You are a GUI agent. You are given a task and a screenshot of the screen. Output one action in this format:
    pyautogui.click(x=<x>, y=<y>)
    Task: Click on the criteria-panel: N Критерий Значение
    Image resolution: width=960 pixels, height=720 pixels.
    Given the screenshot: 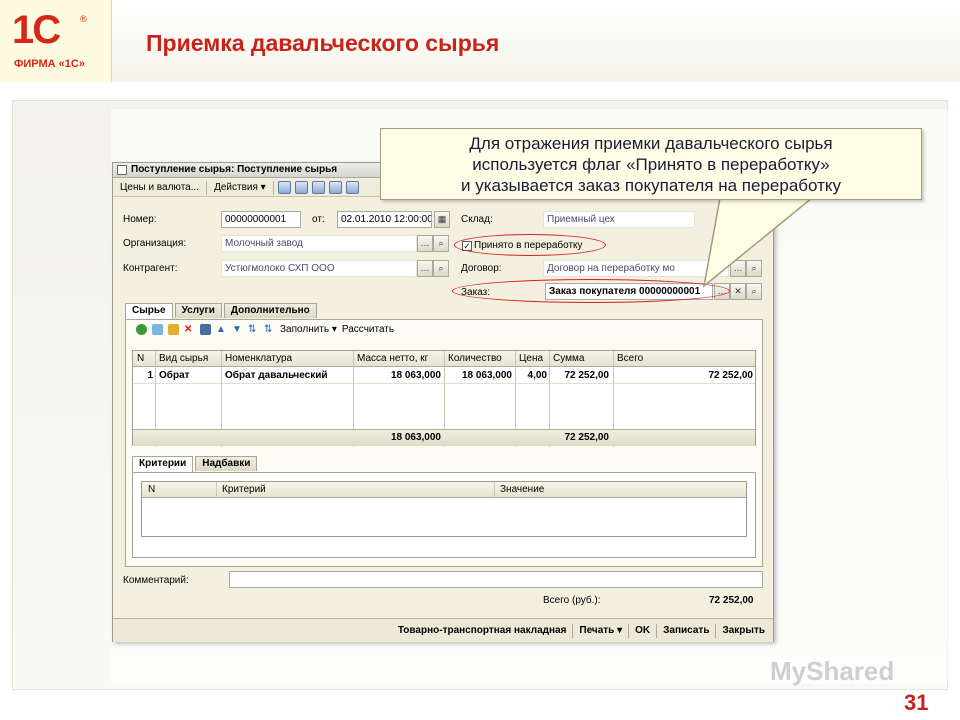 What is the action you would take?
    pyautogui.click(x=444, y=515)
    